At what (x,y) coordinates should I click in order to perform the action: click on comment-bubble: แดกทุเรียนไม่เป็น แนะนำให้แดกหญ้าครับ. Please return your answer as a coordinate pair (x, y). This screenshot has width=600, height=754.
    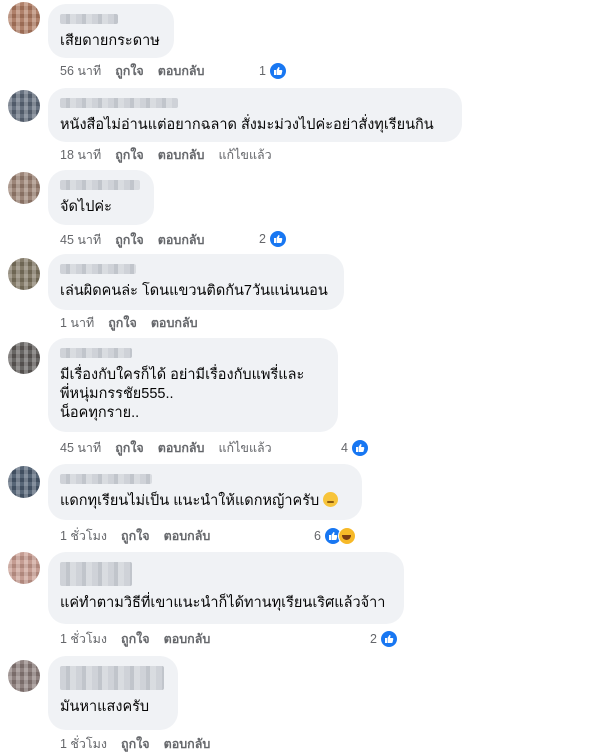
    Looking at the image, I should click on (205, 492).